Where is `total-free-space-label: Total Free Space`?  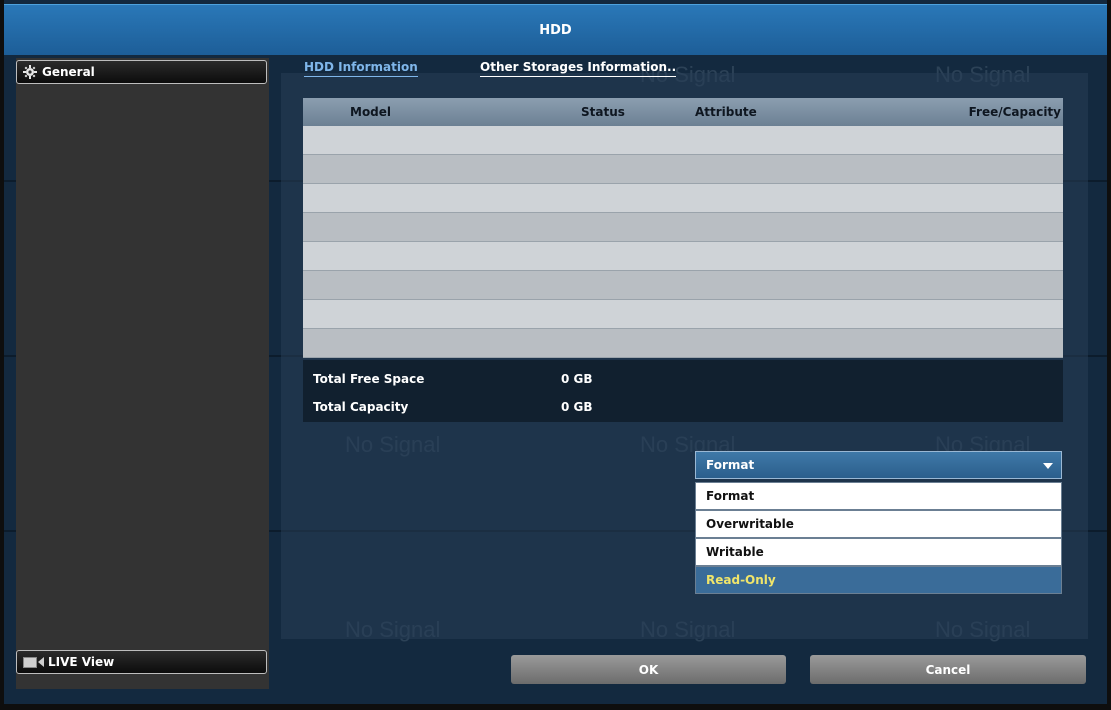 total-free-space-label: Total Free Space is located at coordinates (369, 379).